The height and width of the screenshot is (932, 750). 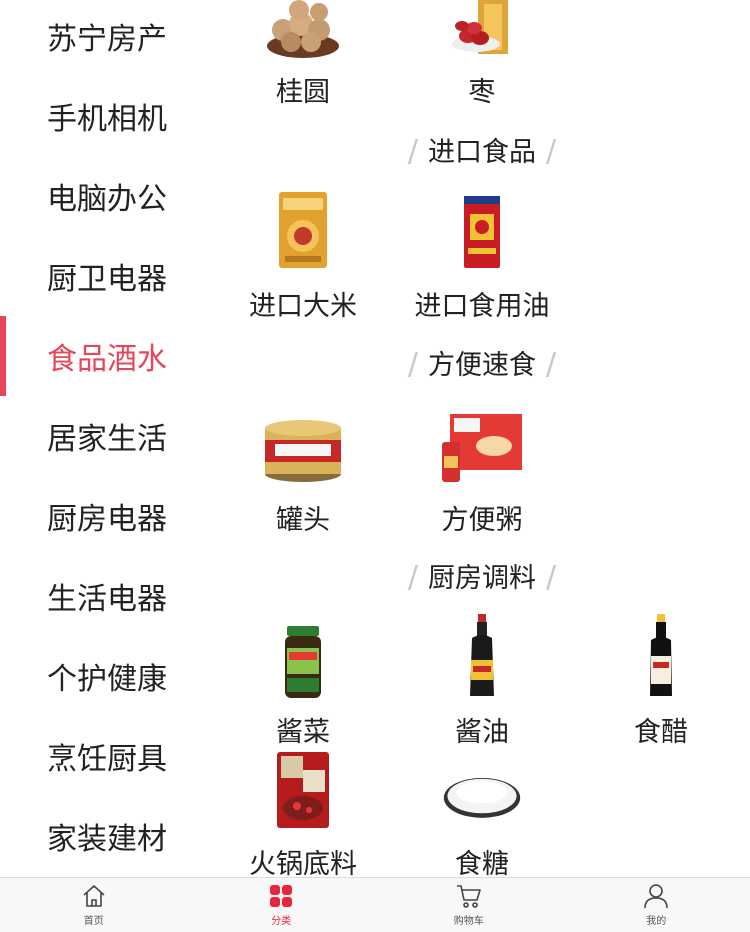 I want to click on section-title-imported-food: / 进口食品 /, so click(x=482, y=149).